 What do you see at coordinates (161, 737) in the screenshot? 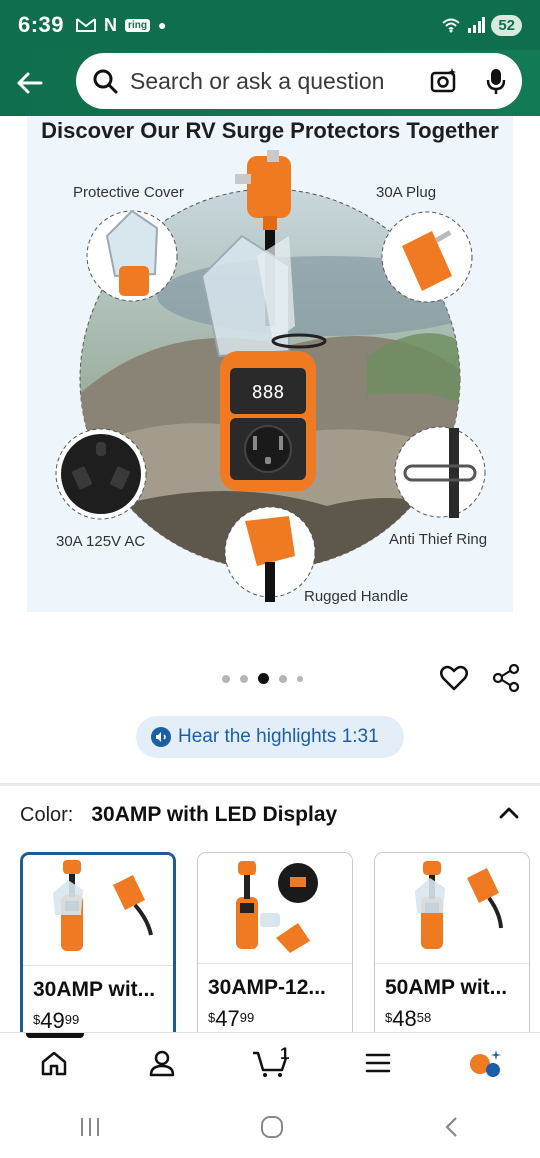
I see `audio-icon` at bounding box center [161, 737].